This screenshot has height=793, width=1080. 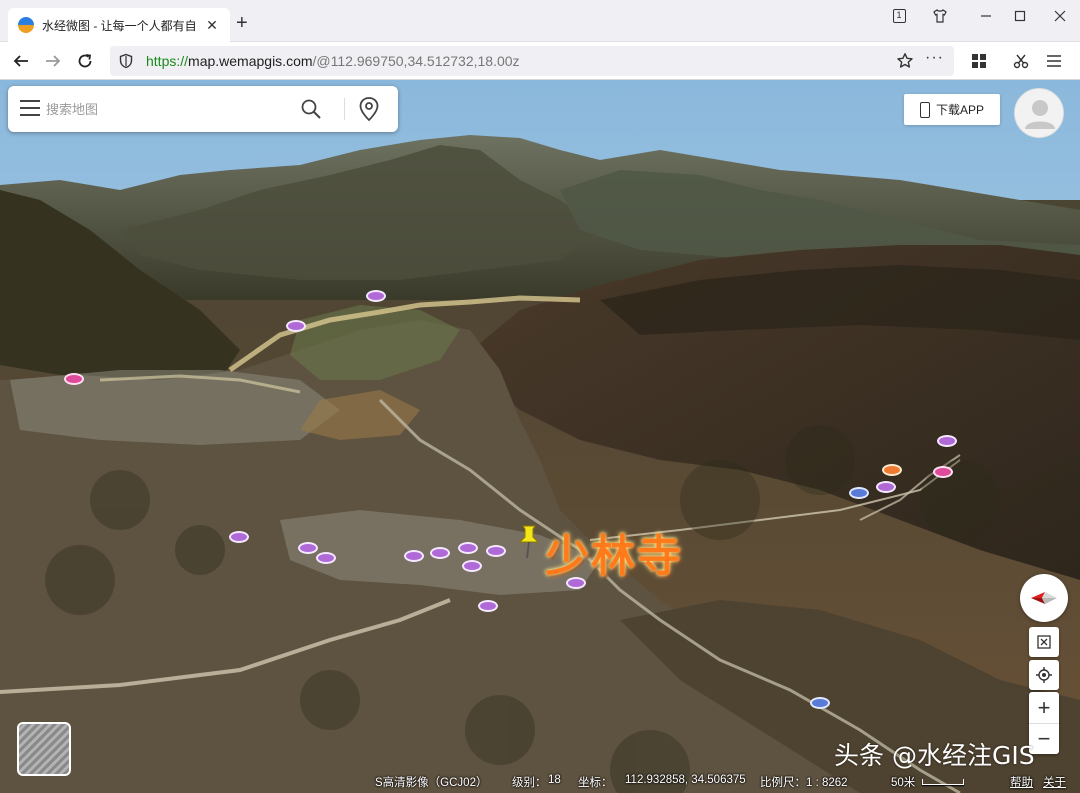 What do you see at coordinates (431, 783) in the screenshot?
I see `imagery-source: S高清影像（GCJ02）` at bounding box center [431, 783].